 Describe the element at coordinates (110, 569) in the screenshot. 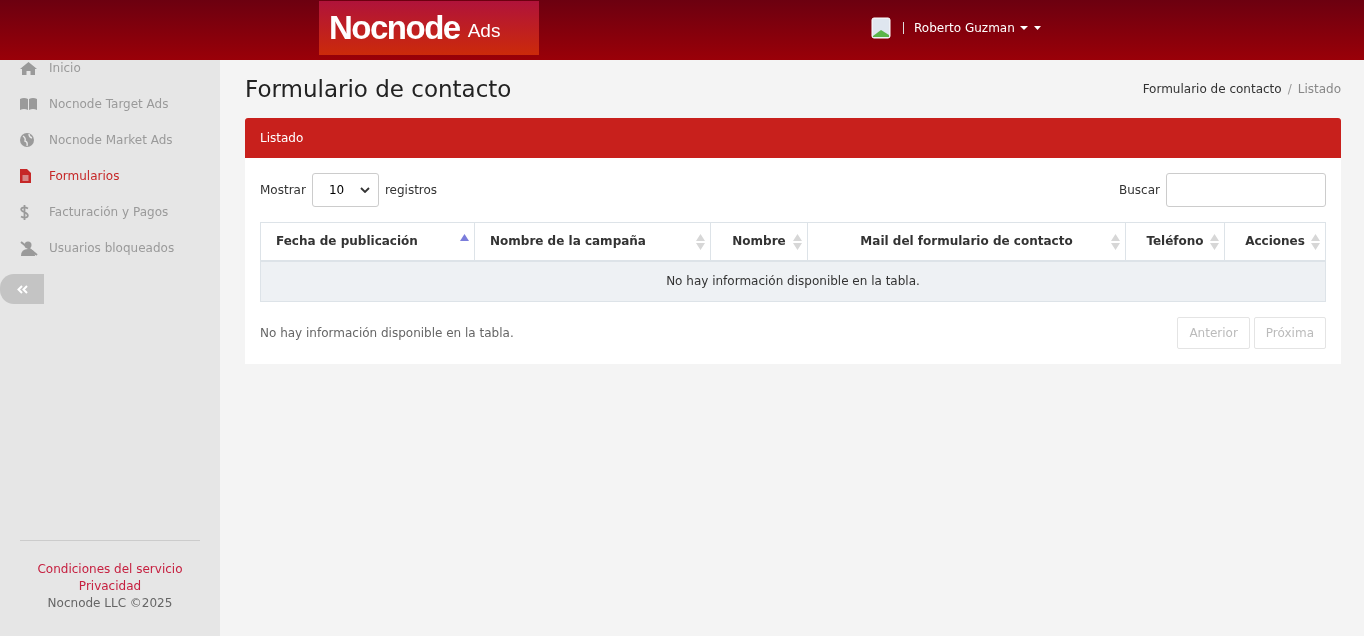

I see `footer-link: Condiciones del servicio` at that location.